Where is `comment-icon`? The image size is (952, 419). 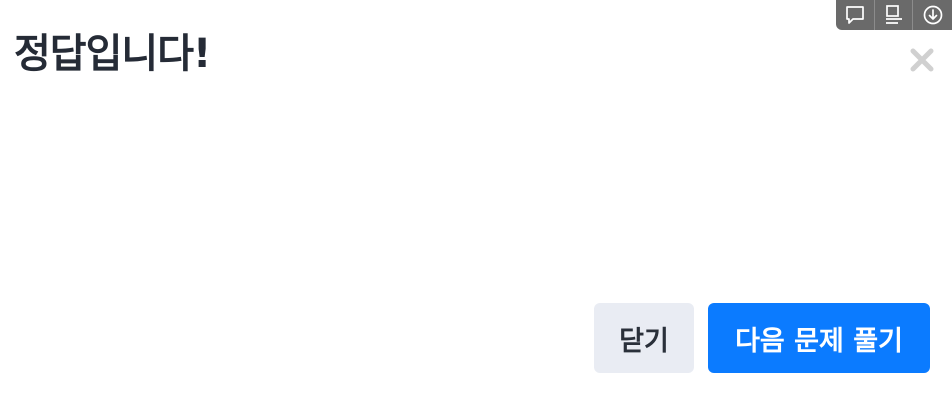
comment-icon is located at coordinates (855, 15).